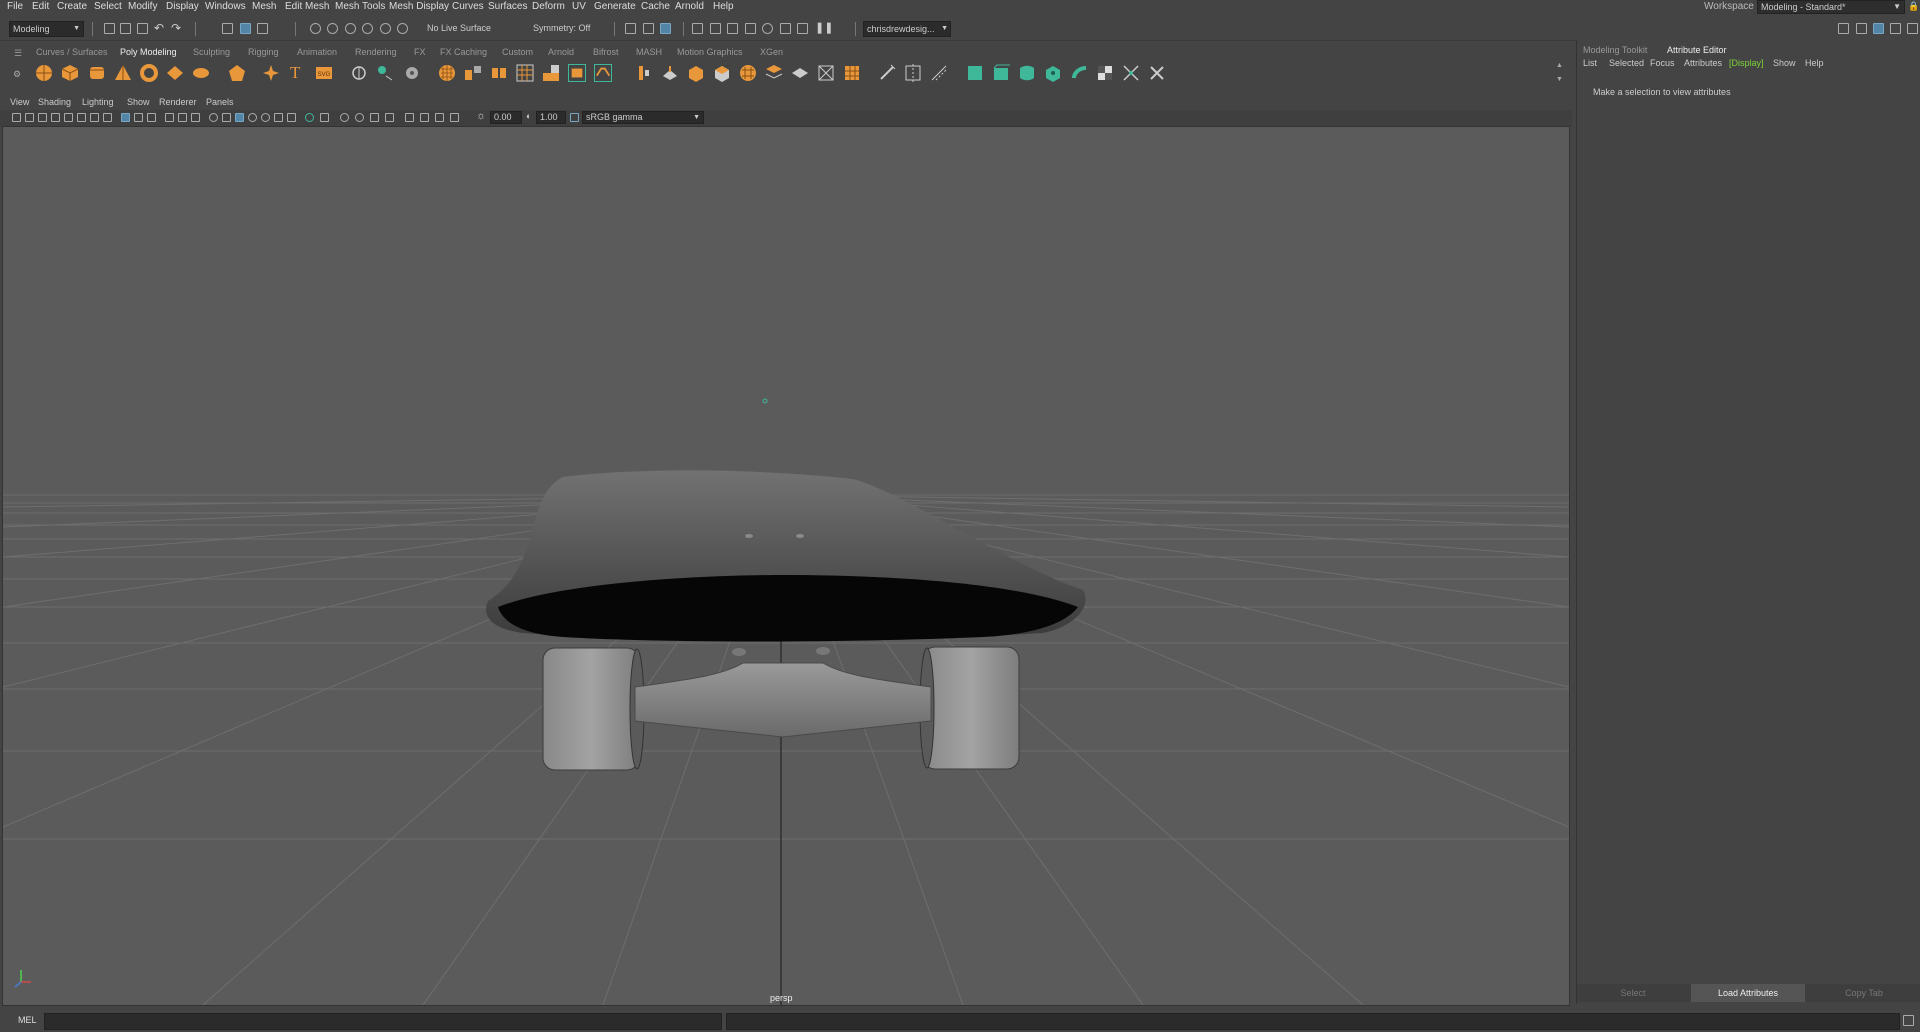 The image size is (1920, 1032). I want to click on make-hole-icon, so click(722, 73).